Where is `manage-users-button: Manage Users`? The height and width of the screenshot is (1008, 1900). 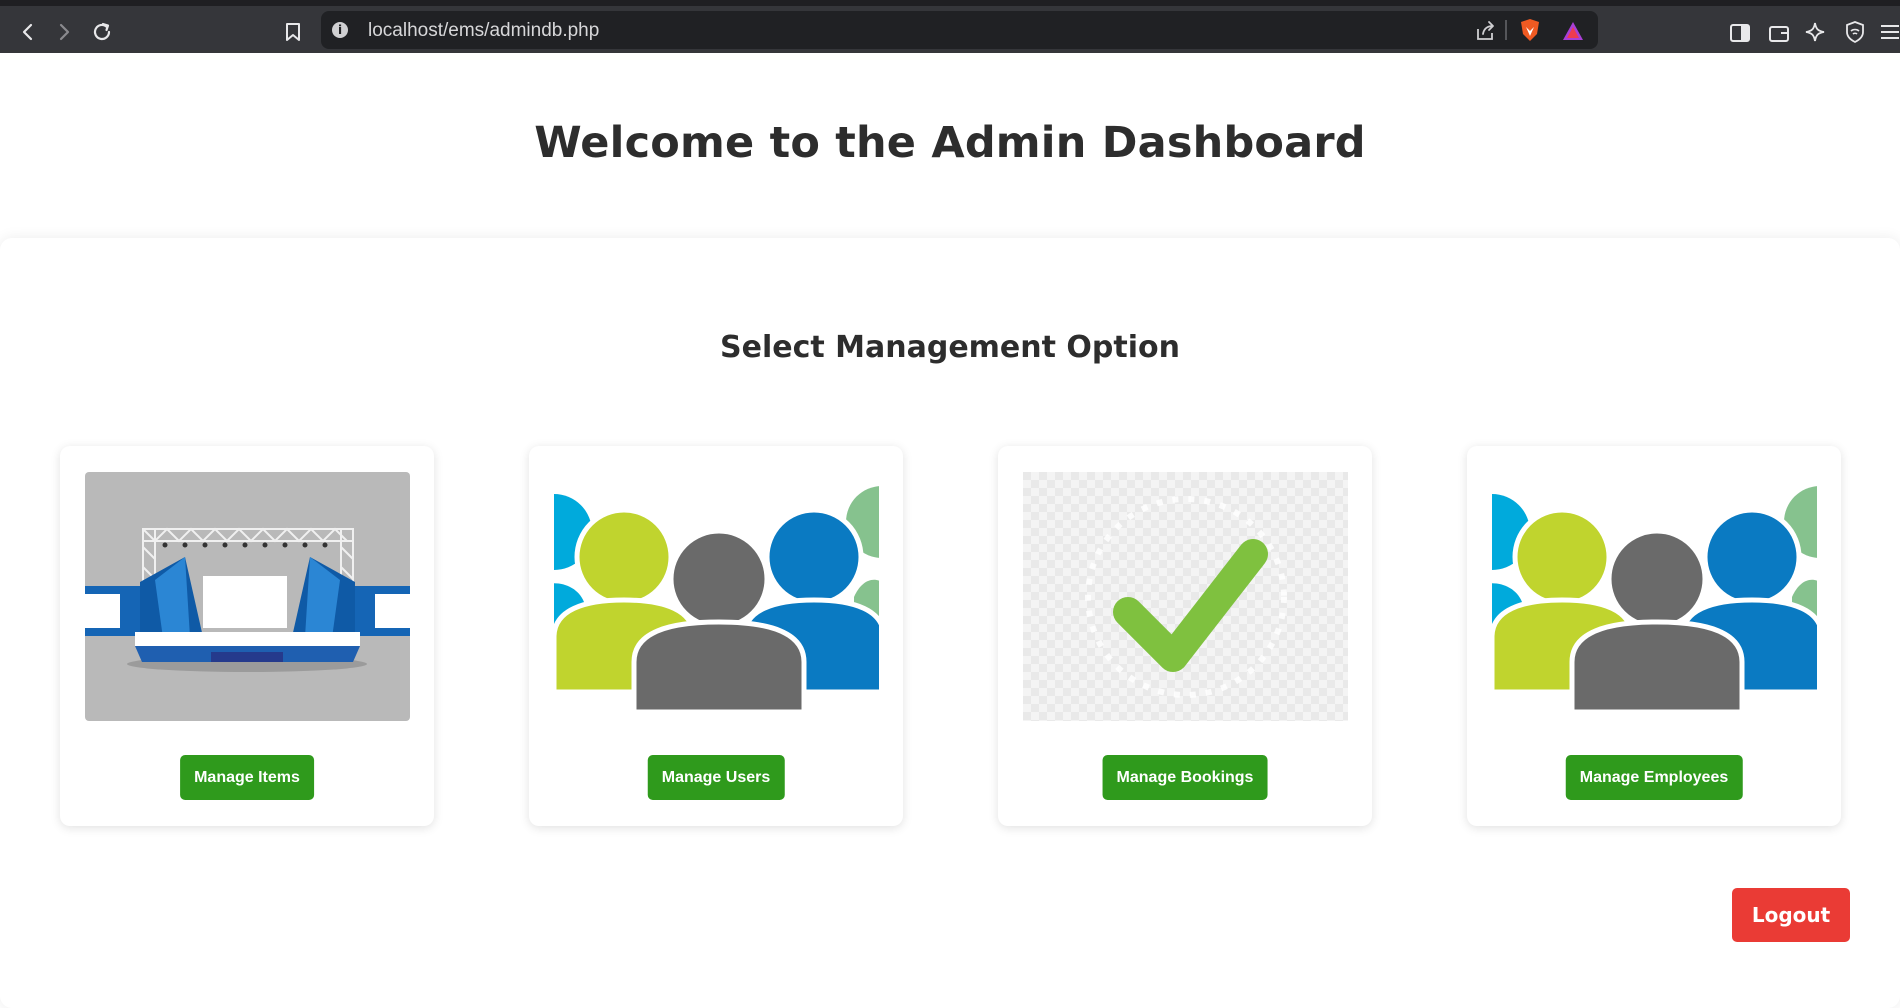 manage-users-button: Manage Users is located at coordinates (716, 777).